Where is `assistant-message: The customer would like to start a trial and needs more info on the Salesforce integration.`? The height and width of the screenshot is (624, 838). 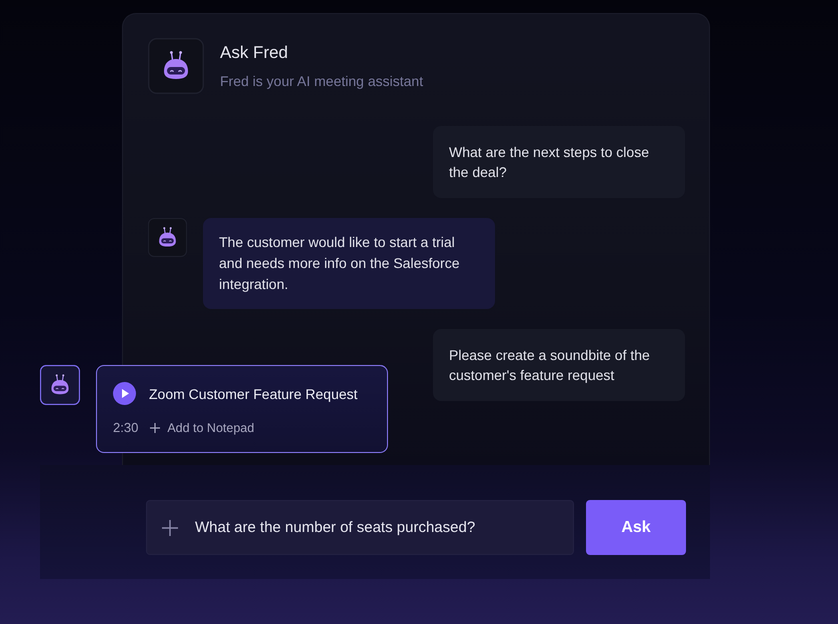 assistant-message: The customer would like to start a trial and needs more info on the Salesforce integration. is located at coordinates (349, 263).